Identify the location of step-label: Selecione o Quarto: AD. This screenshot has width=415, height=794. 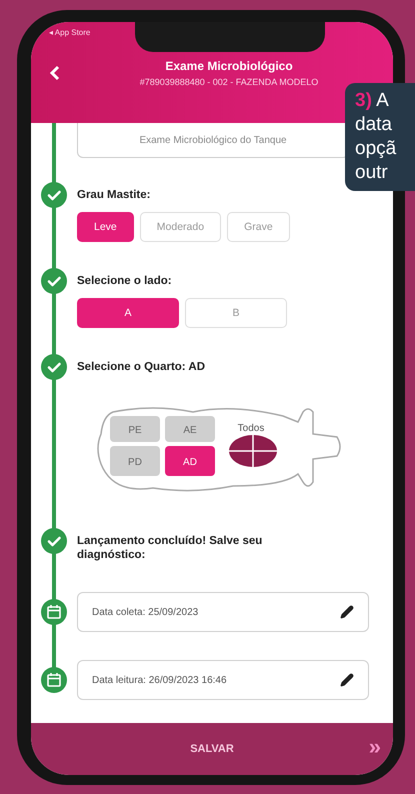
(141, 367).